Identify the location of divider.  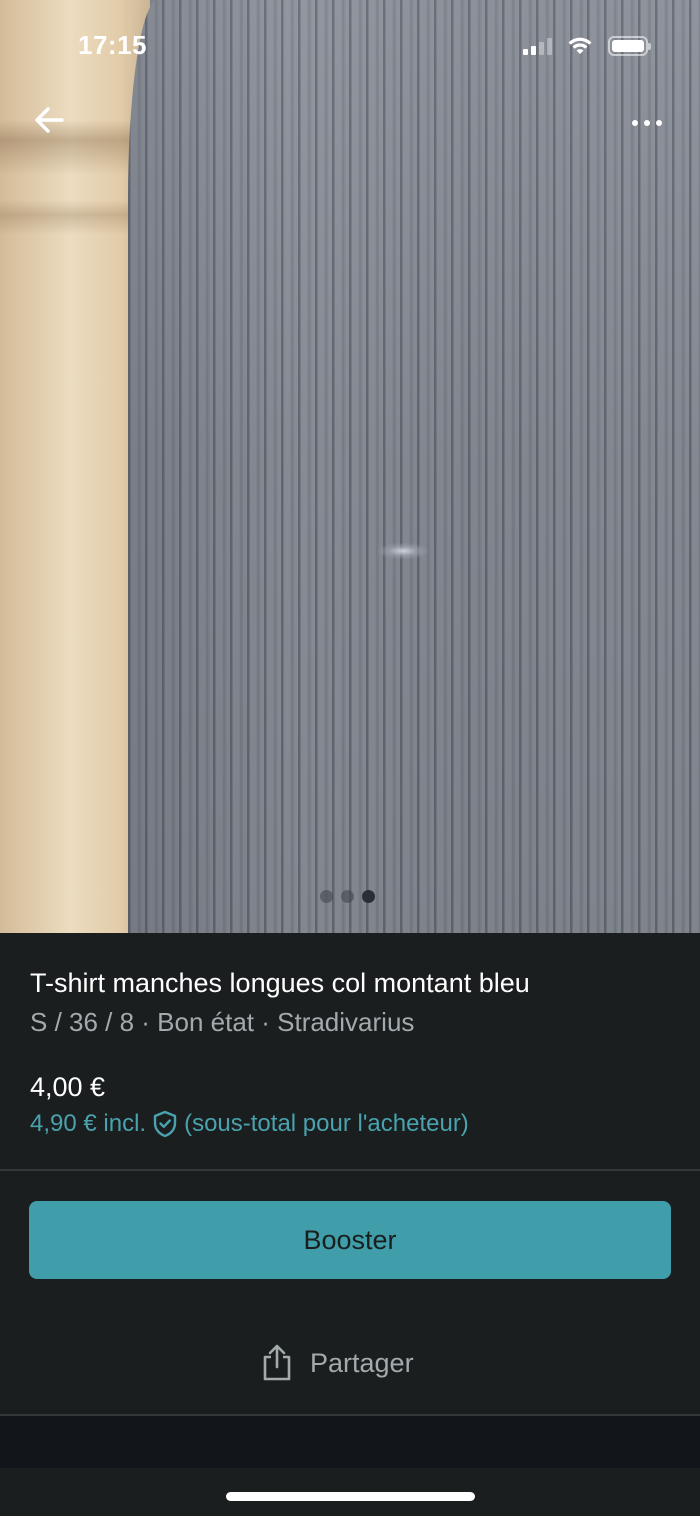
(350, 1170).